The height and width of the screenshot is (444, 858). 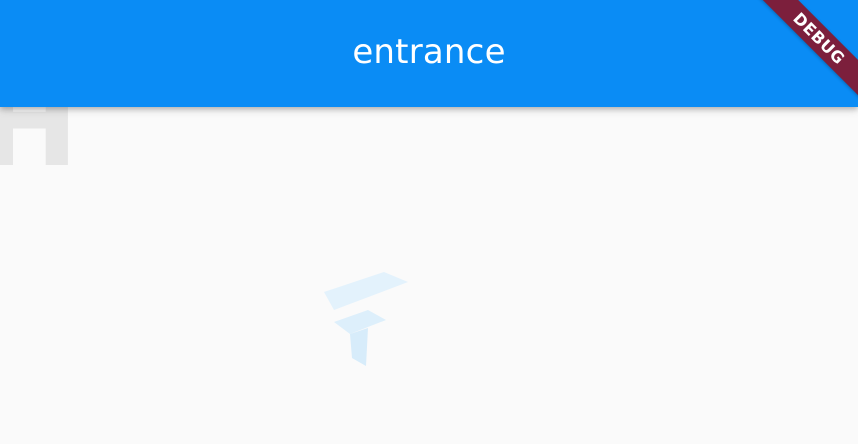 What do you see at coordinates (39, 150) in the screenshot?
I see `background-watermark-letter: H` at bounding box center [39, 150].